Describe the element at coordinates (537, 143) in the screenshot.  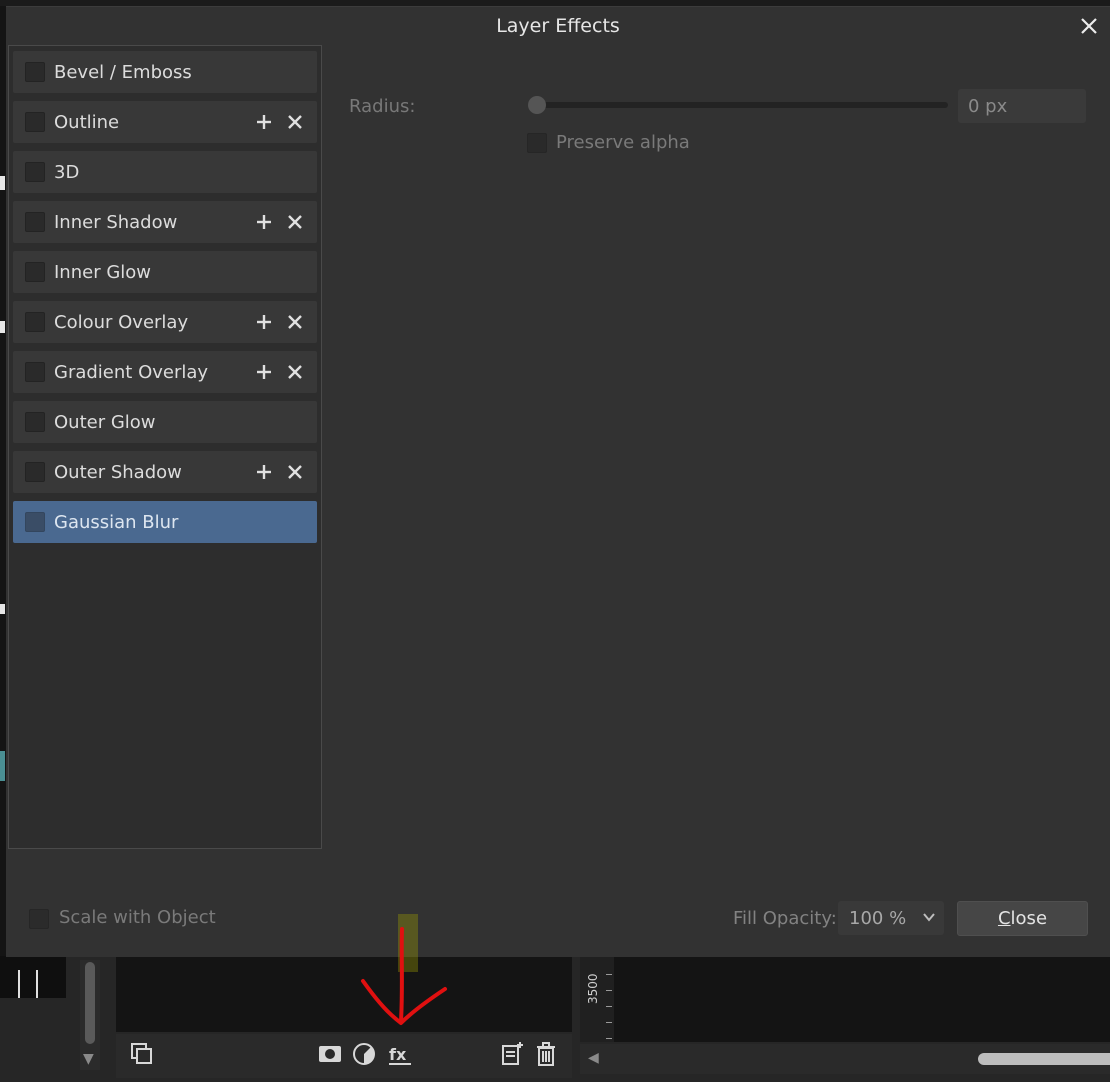
I see `preserve-alpha-checkbox` at that location.